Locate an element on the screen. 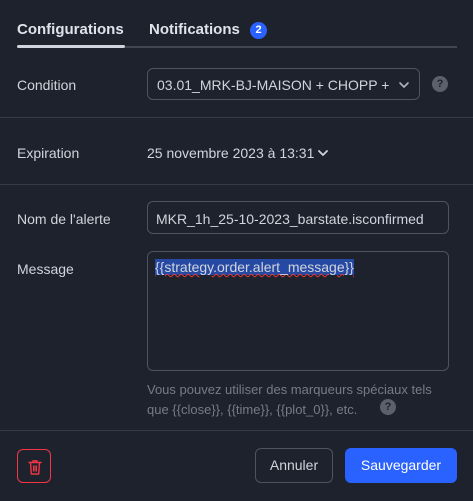 This screenshot has width=473, height=501. footer-divider is located at coordinates (236, 430).